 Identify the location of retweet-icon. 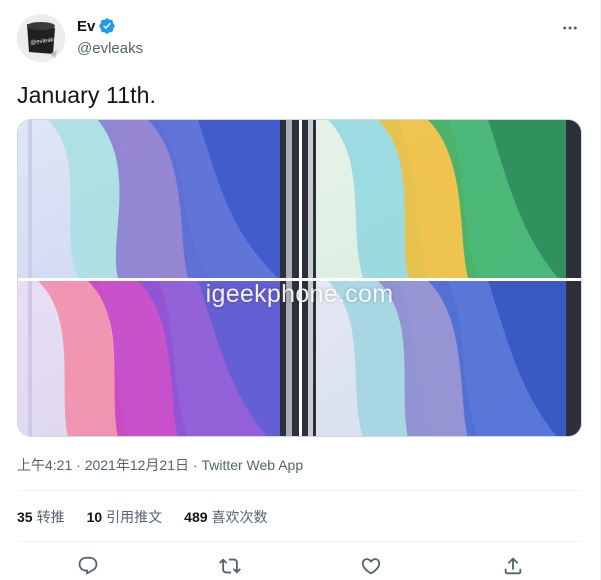
(230, 566).